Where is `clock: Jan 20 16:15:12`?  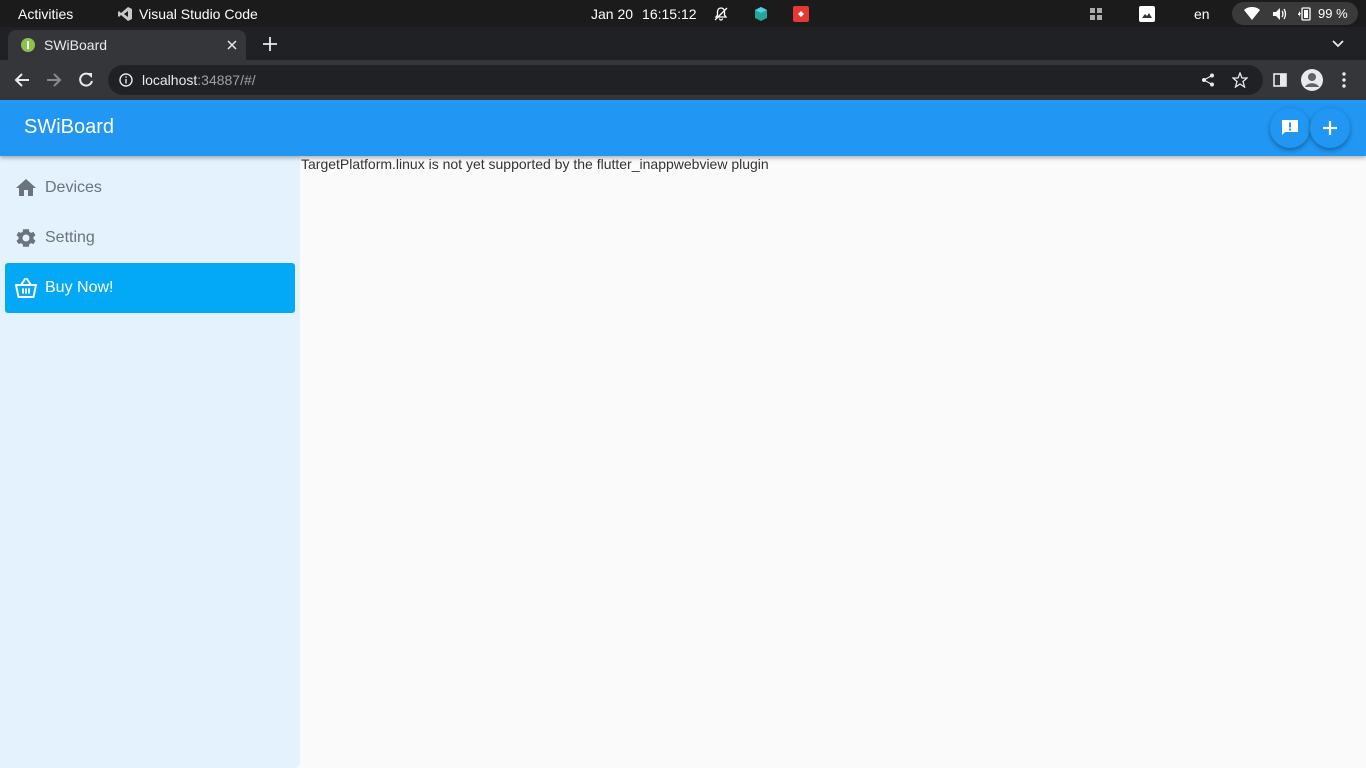
clock: Jan 20 16:15:12 is located at coordinates (644, 13).